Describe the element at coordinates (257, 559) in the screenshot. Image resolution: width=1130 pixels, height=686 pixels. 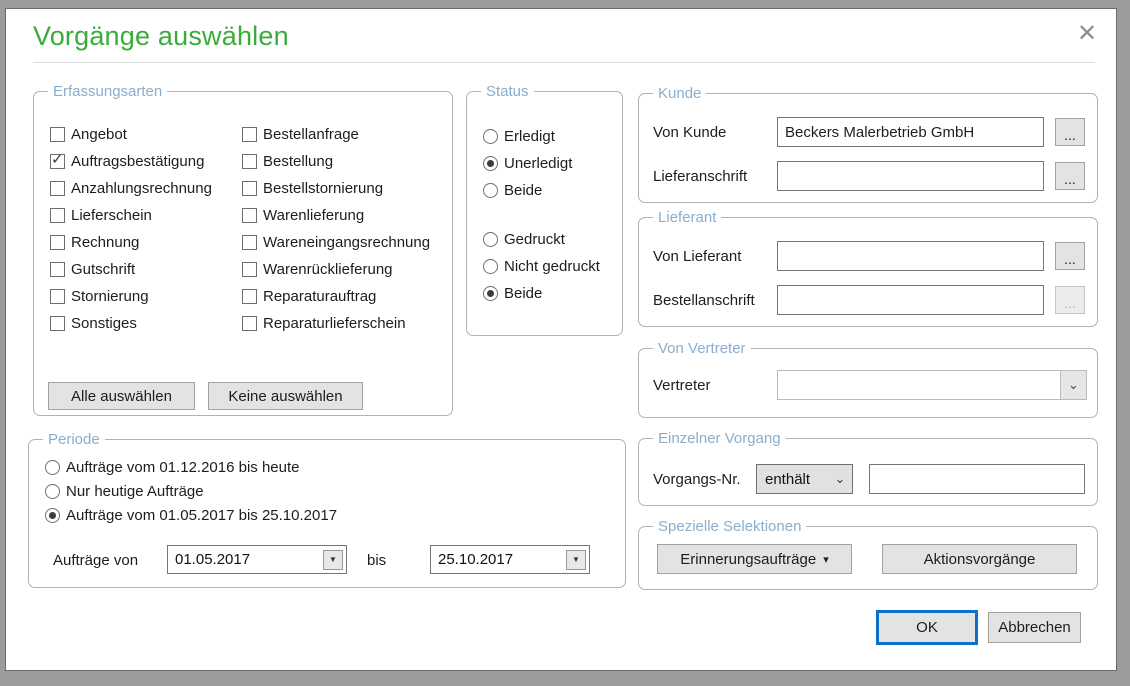
I see `date-from-picker: 01.05.2017 ▼` at that location.